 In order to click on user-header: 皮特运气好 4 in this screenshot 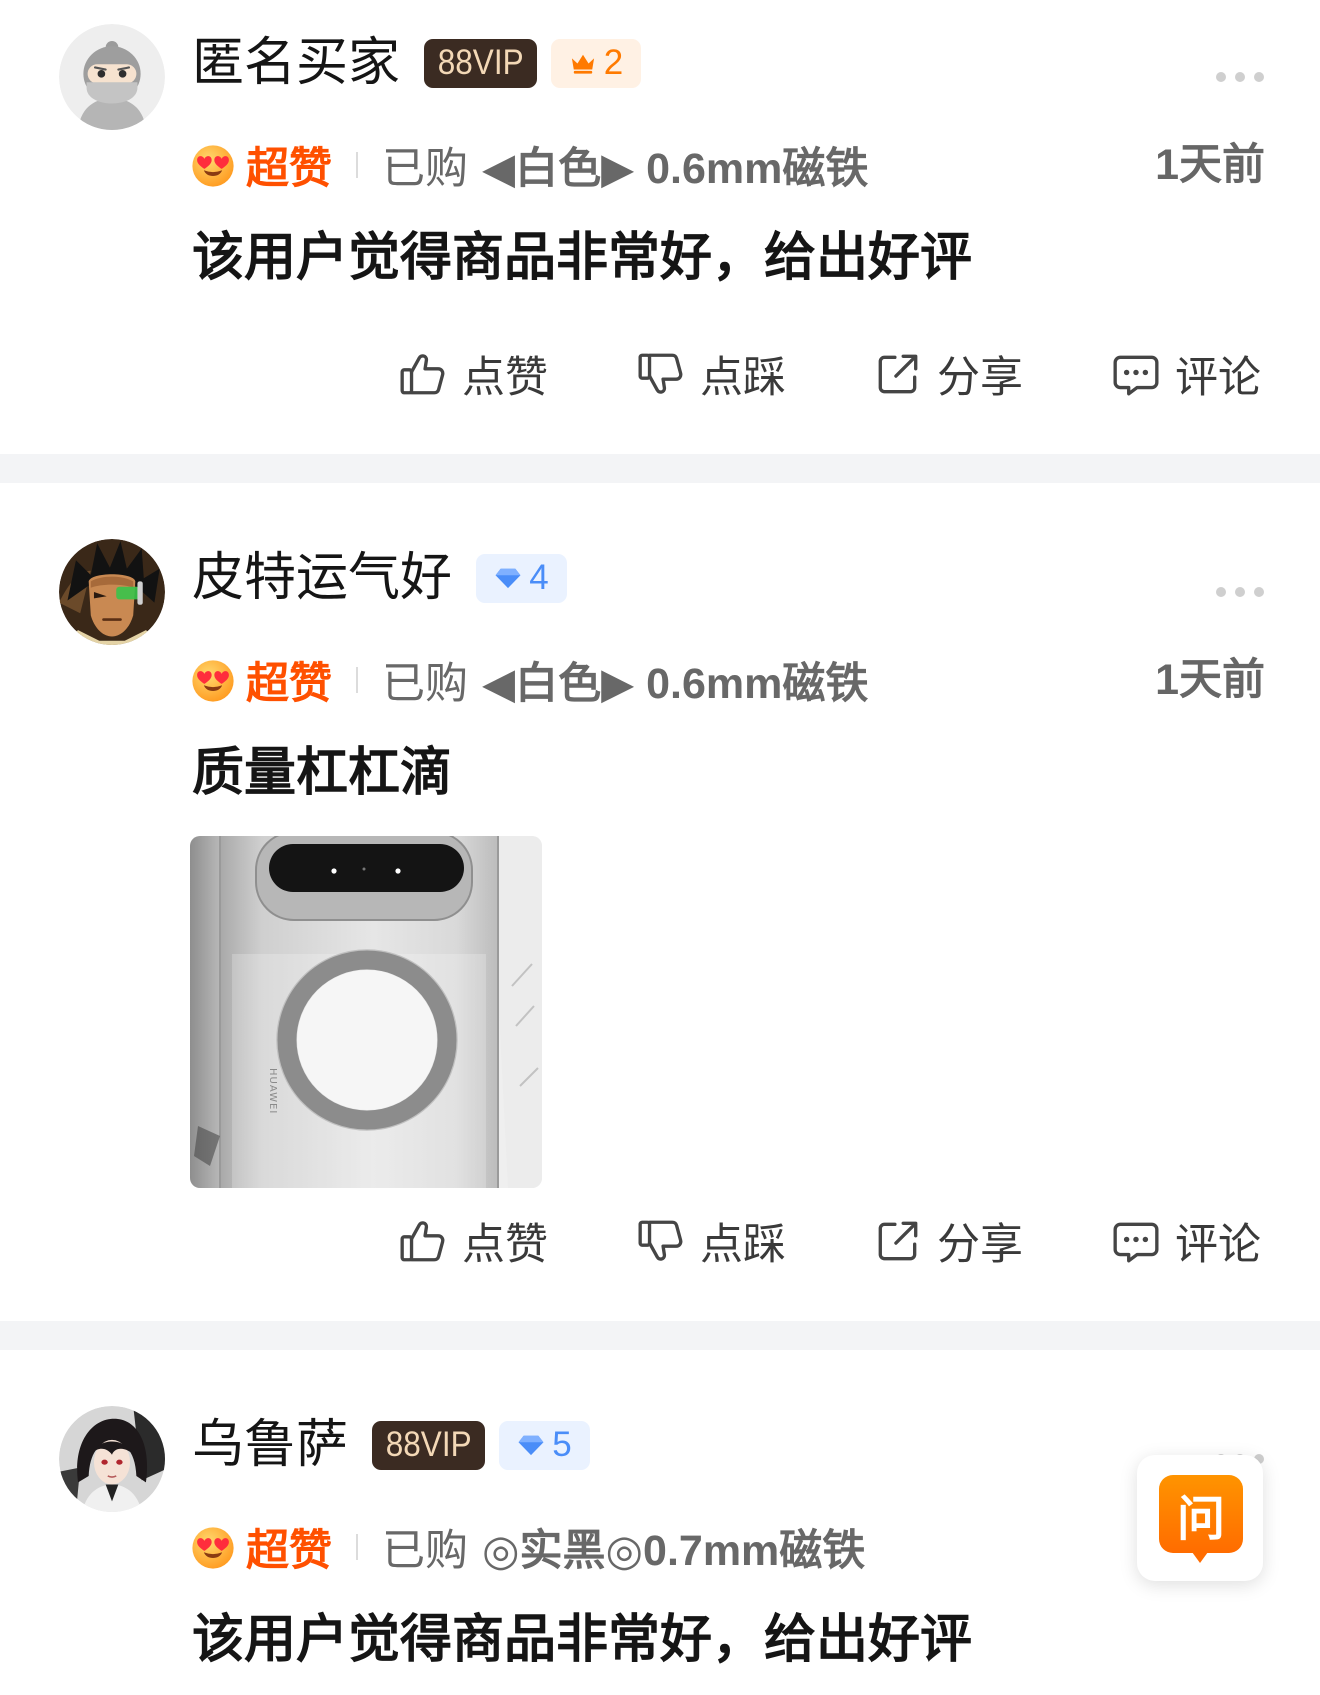, I will do `click(386, 578)`.